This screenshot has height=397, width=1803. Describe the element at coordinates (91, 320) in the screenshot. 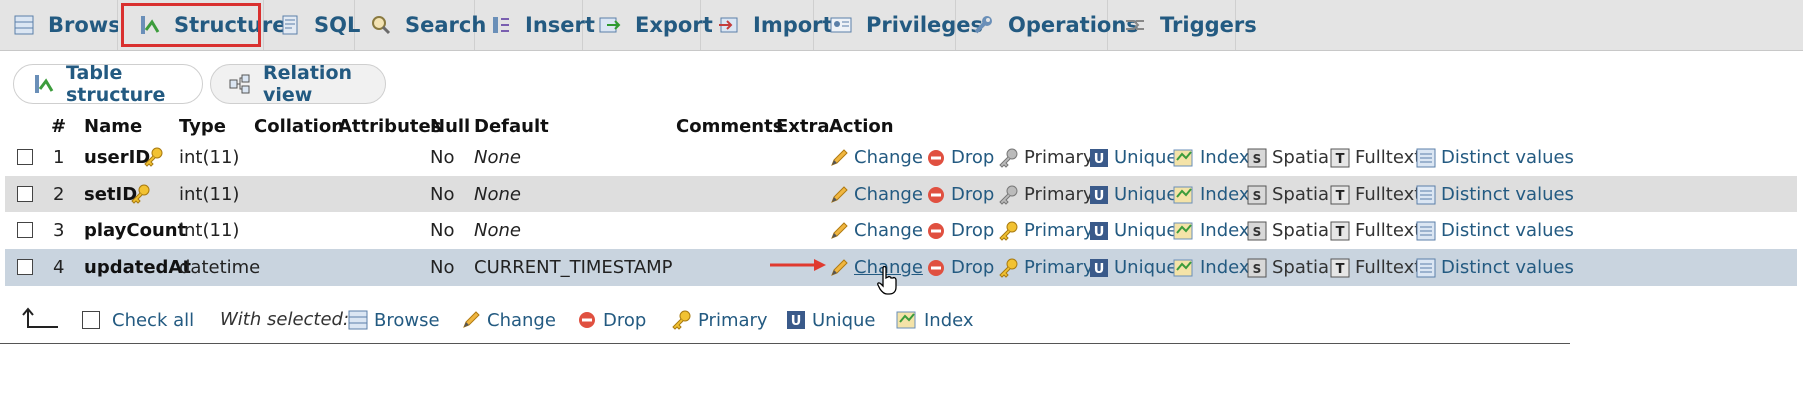

I see `check-all-checkbox` at that location.